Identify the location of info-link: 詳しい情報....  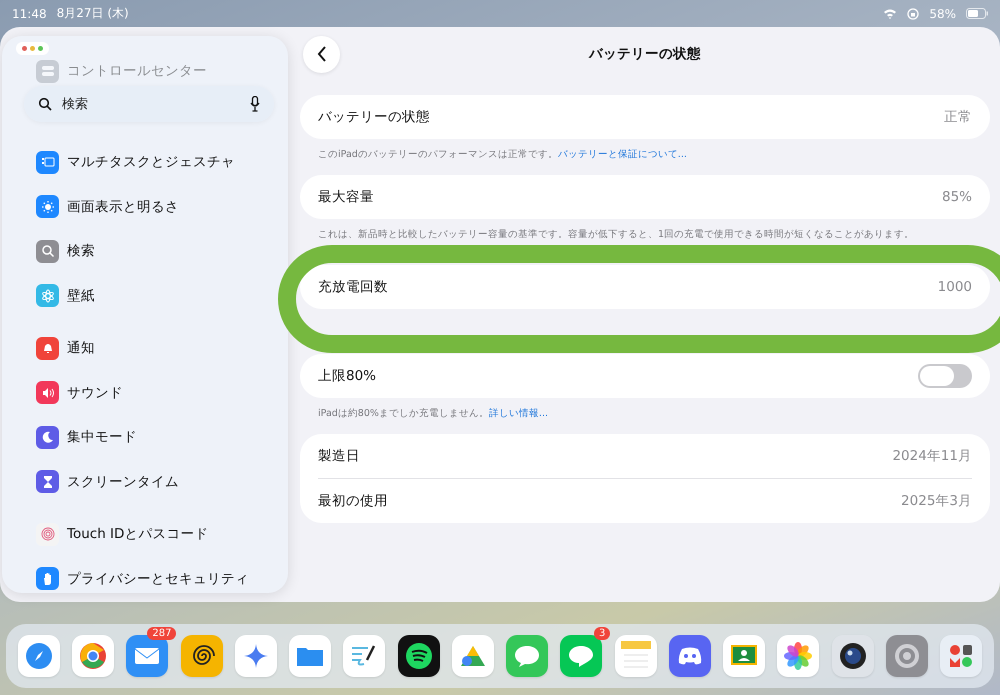
(518, 413).